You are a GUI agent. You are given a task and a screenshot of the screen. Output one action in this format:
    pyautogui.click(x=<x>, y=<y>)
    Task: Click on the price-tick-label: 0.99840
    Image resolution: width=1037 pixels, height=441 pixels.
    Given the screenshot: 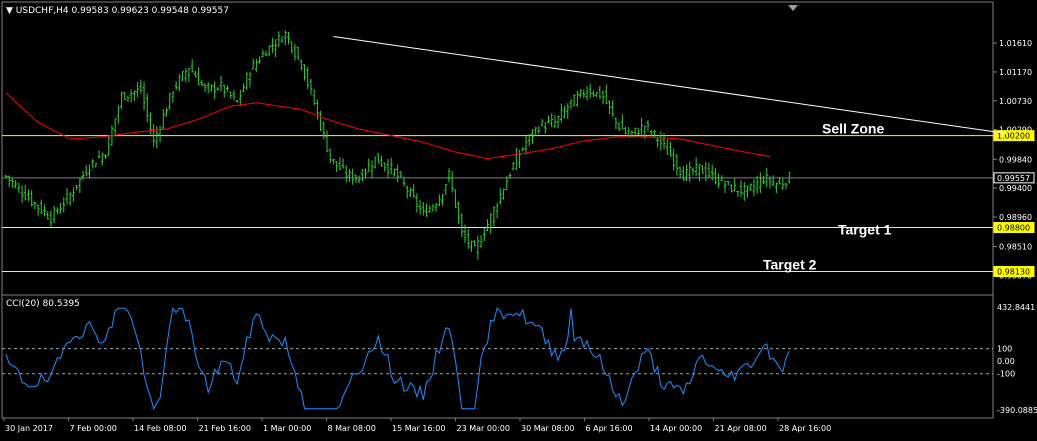 What is the action you would take?
    pyautogui.click(x=1015, y=159)
    